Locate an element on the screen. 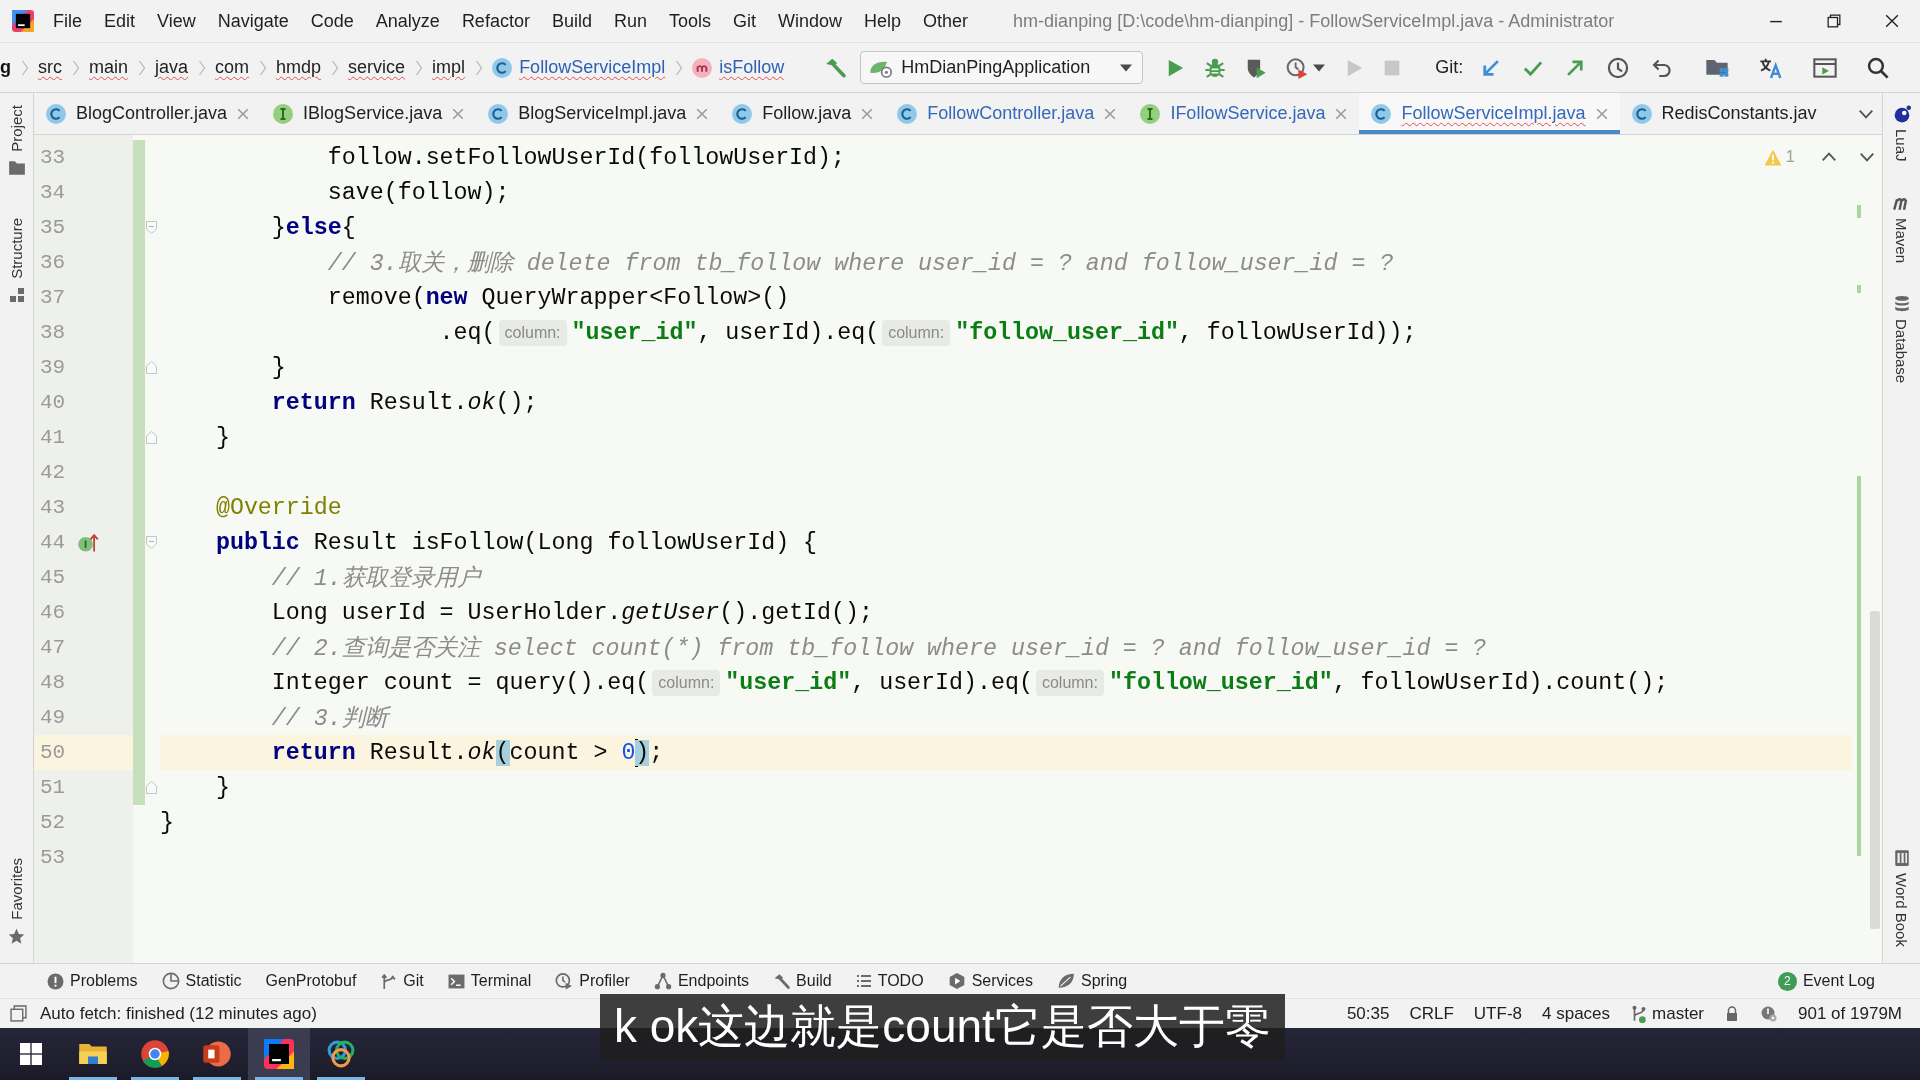  menu-item: Other is located at coordinates (946, 21).